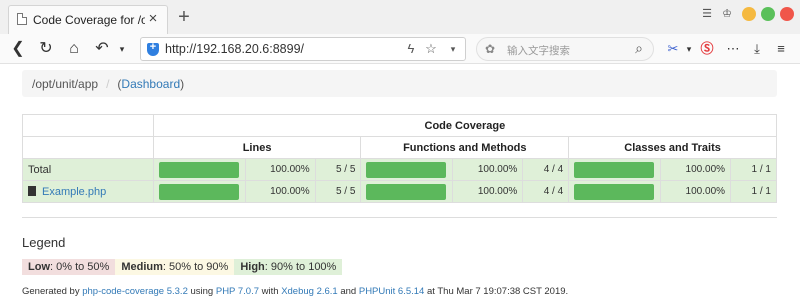  What do you see at coordinates (639, 48) in the screenshot?
I see `search-icon: ⌕` at bounding box center [639, 48].